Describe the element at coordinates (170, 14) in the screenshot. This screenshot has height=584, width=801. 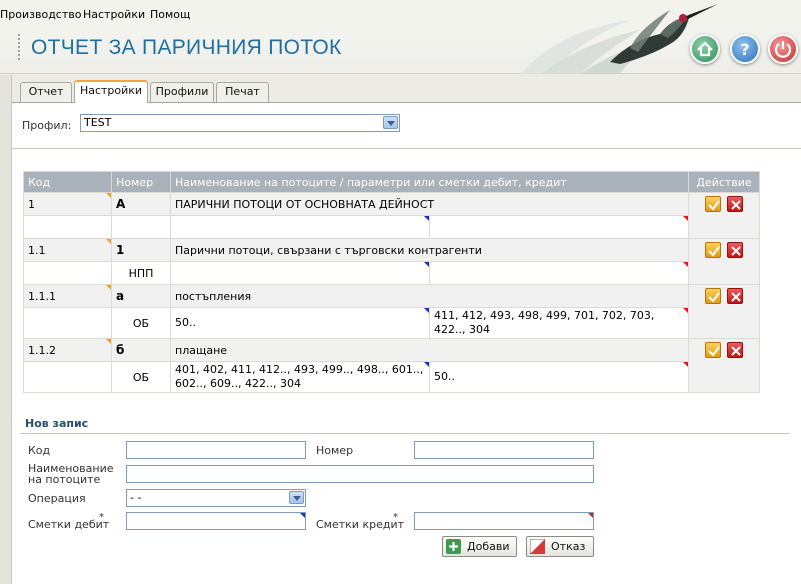
I see `menu-help: Помощ` at that location.